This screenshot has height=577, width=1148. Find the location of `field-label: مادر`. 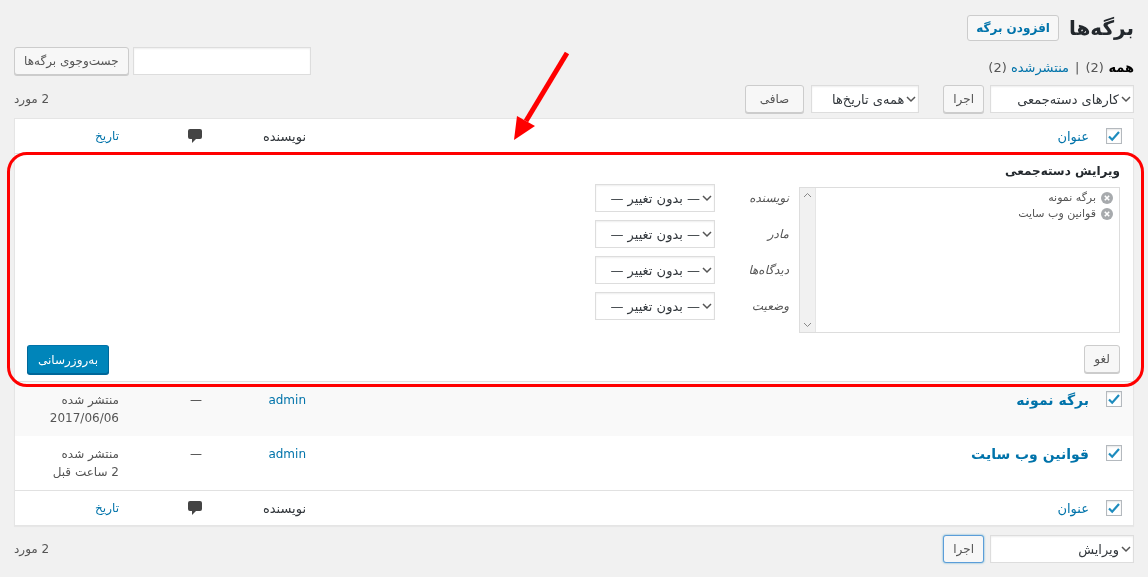

field-label: مادر is located at coordinates (777, 234).